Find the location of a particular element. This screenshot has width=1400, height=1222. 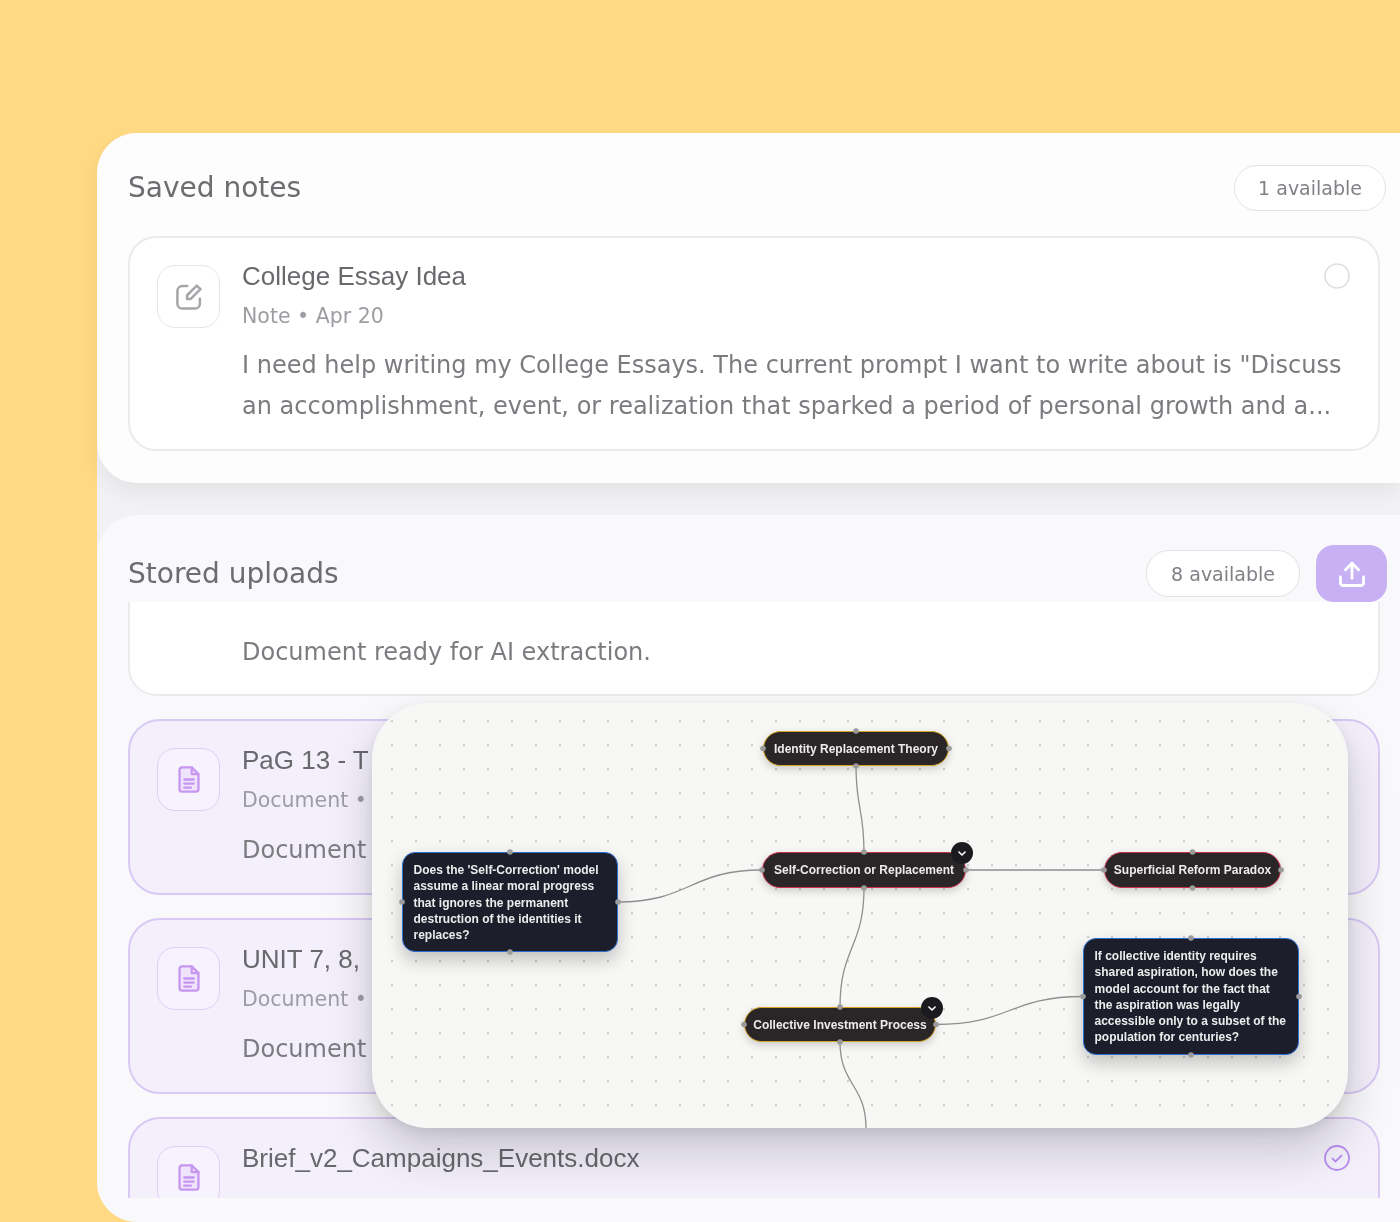

upload-card: Document ready for AI extraction. is located at coordinates (754, 649).